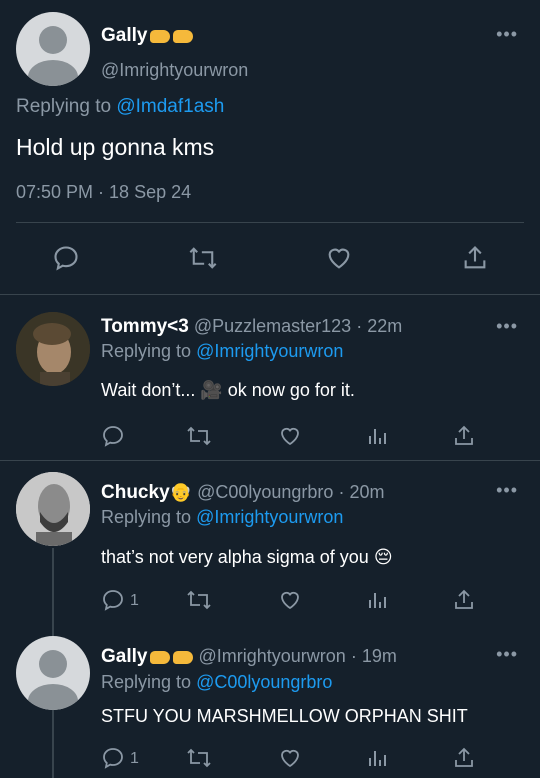 The image size is (540, 778). I want to click on author-name-row: Gally @Imrightyourwron · 19m, so click(249, 657).